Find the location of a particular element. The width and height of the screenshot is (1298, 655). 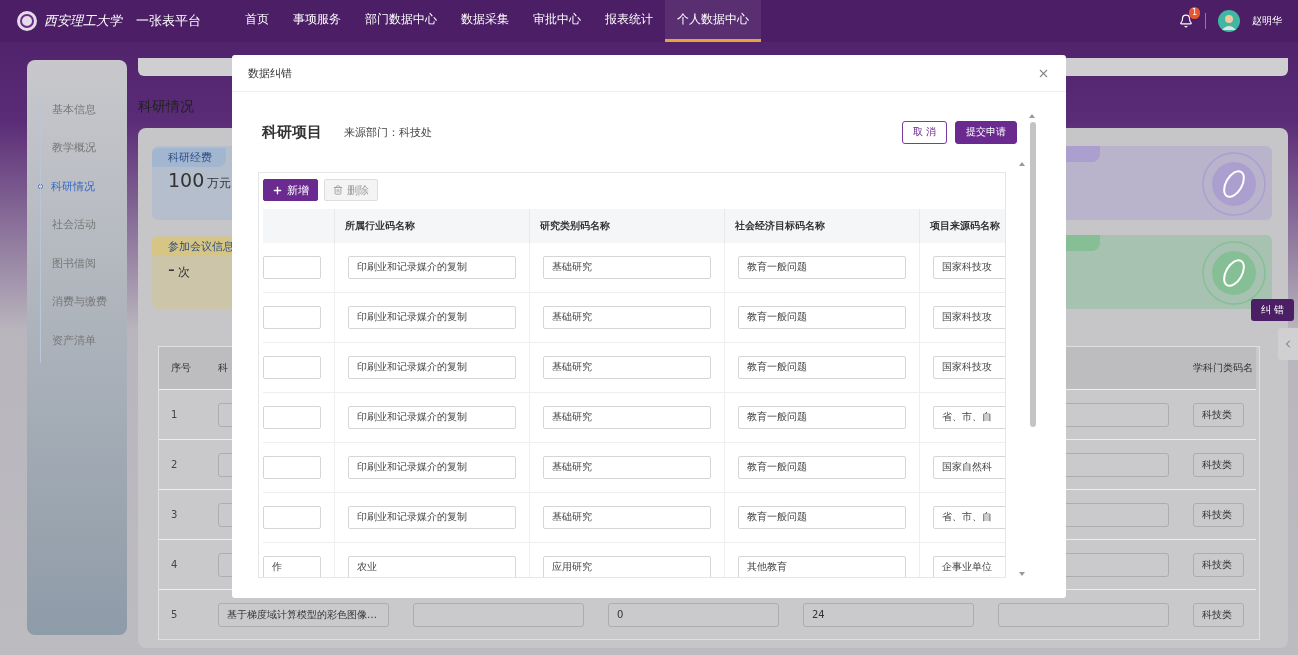

user-name: 赵明华 is located at coordinates (1267, 21).